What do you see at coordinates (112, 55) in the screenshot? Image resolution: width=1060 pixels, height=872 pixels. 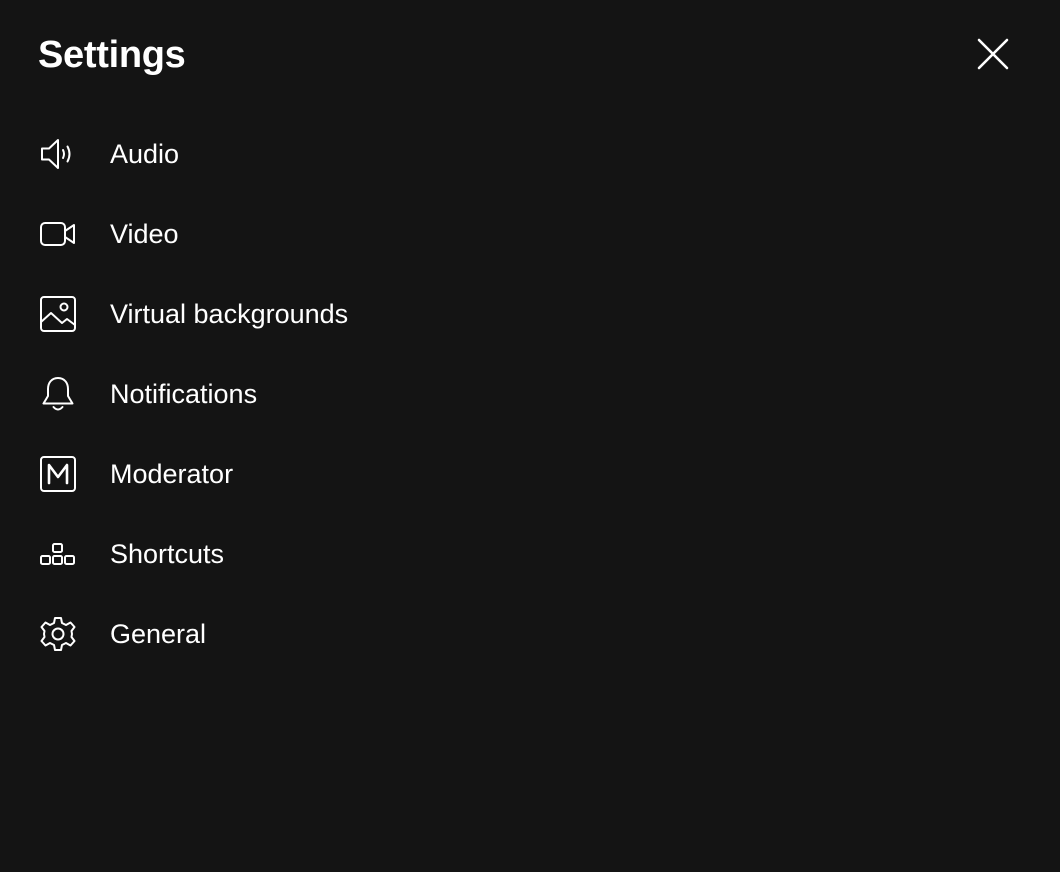 I see `page-title: Settings` at bounding box center [112, 55].